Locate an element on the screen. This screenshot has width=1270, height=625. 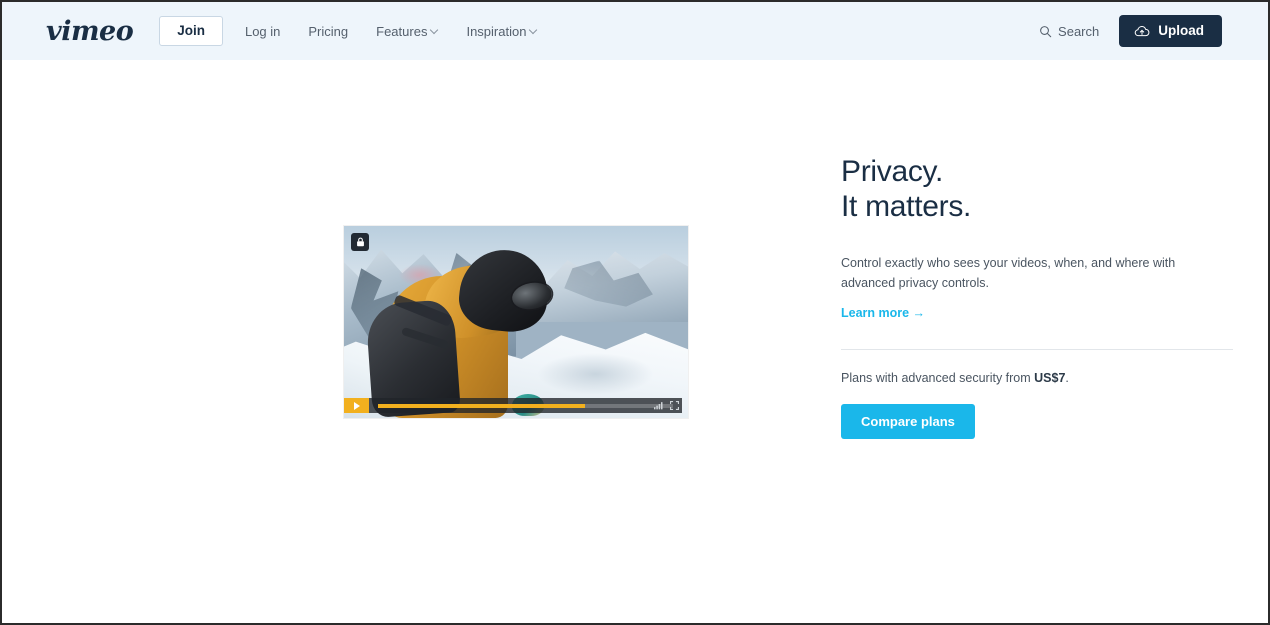
progress-track is located at coordinates (525, 405).